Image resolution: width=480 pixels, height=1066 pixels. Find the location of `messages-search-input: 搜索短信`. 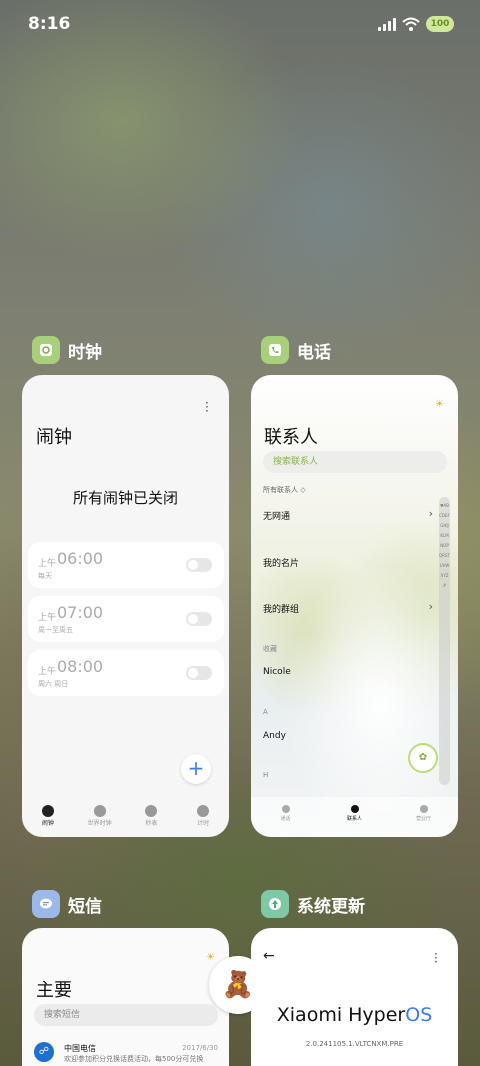

messages-search-input: 搜索短信 is located at coordinates (126, 1015).